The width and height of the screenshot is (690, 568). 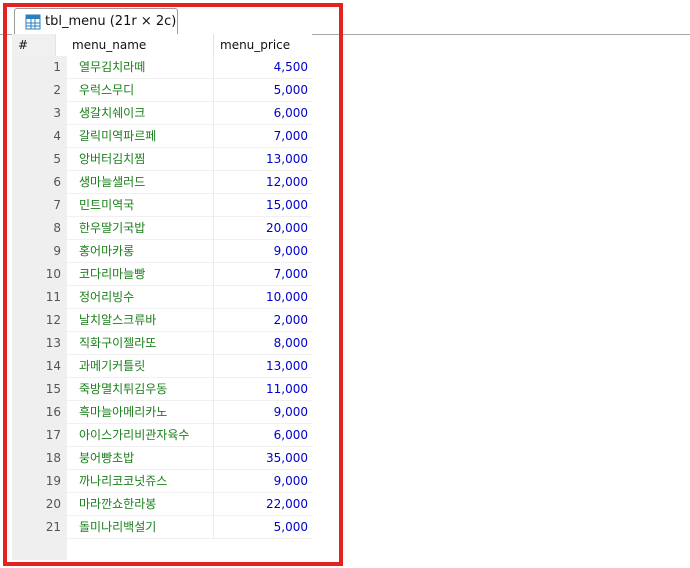 I want to click on row-number: 18, so click(x=39, y=458).